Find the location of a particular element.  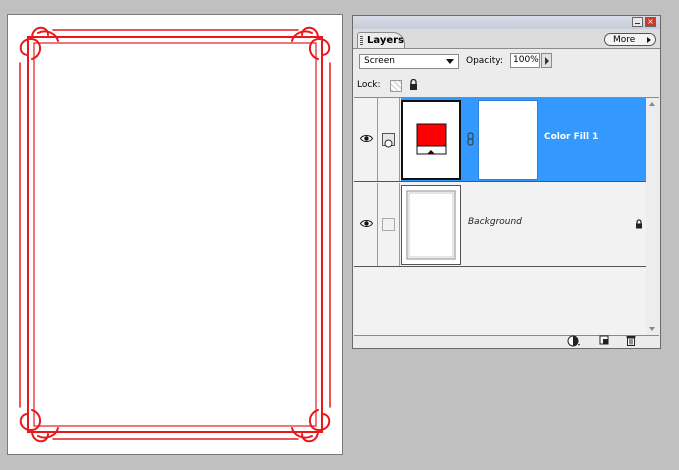

more-button: More is located at coordinates (630, 39).